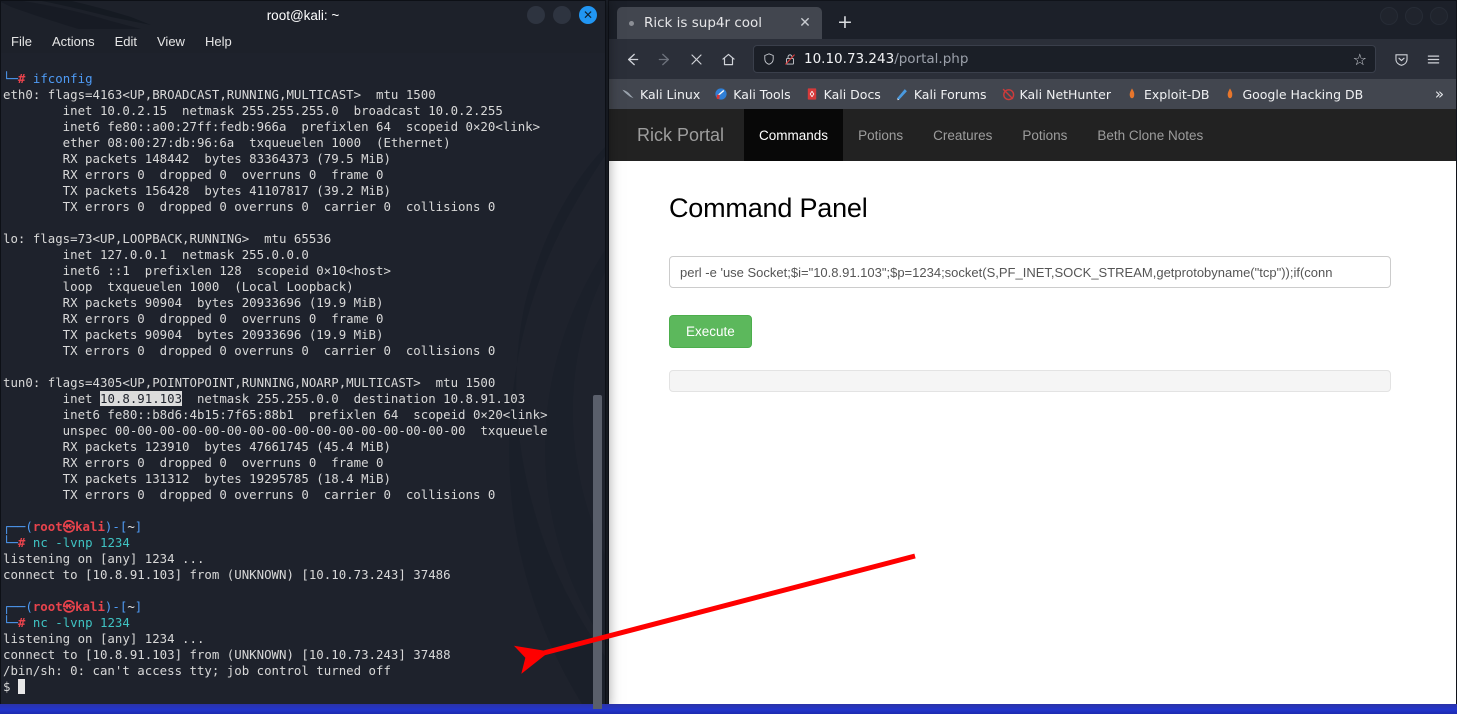  What do you see at coordinates (1032, 20) in the screenshot?
I see `browser-tab-bar: Rick is sup4r cool ✕ +` at bounding box center [1032, 20].